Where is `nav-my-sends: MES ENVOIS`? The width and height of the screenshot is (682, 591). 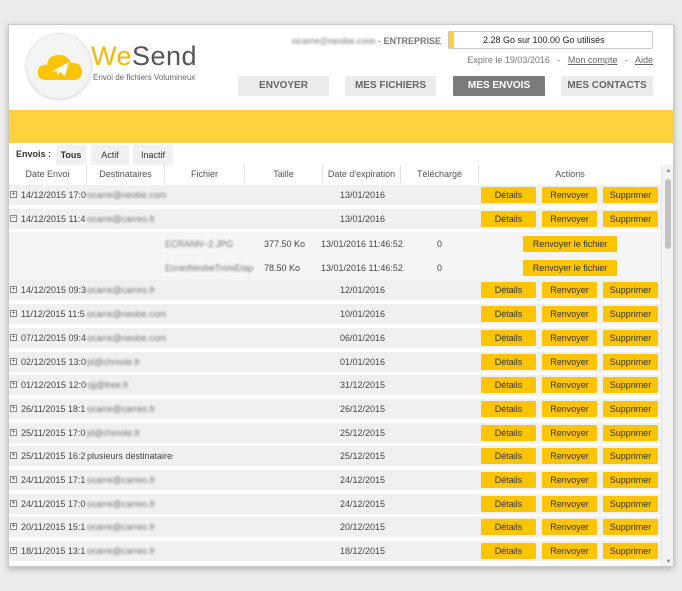
nav-my-sends: MES ENVOIS is located at coordinates (499, 86).